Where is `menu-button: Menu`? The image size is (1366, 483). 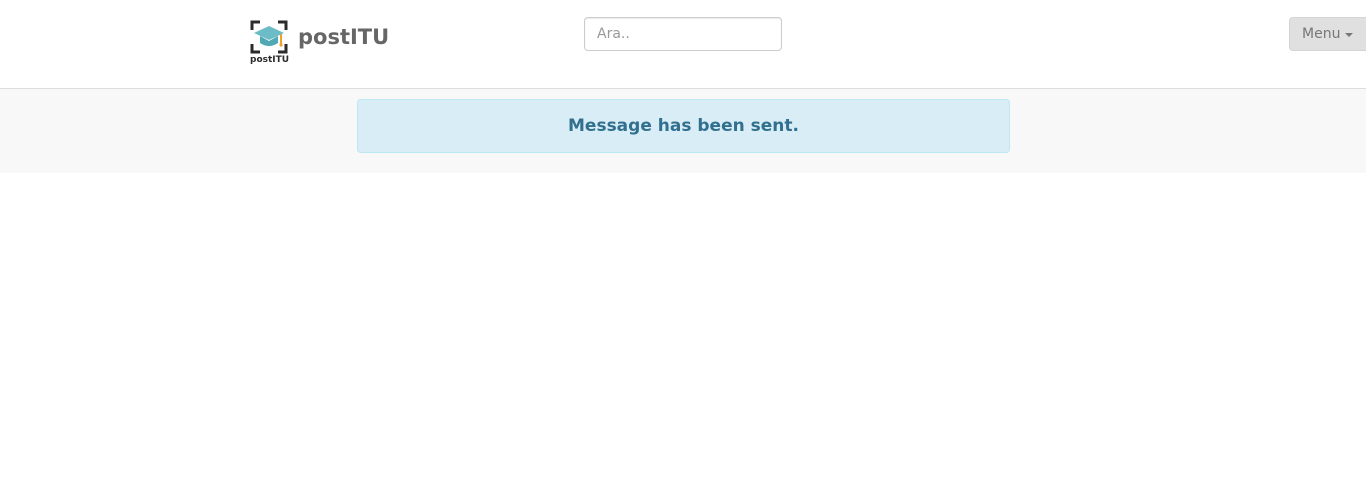
menu-button: Menu is located at coordinates (1327, 34).